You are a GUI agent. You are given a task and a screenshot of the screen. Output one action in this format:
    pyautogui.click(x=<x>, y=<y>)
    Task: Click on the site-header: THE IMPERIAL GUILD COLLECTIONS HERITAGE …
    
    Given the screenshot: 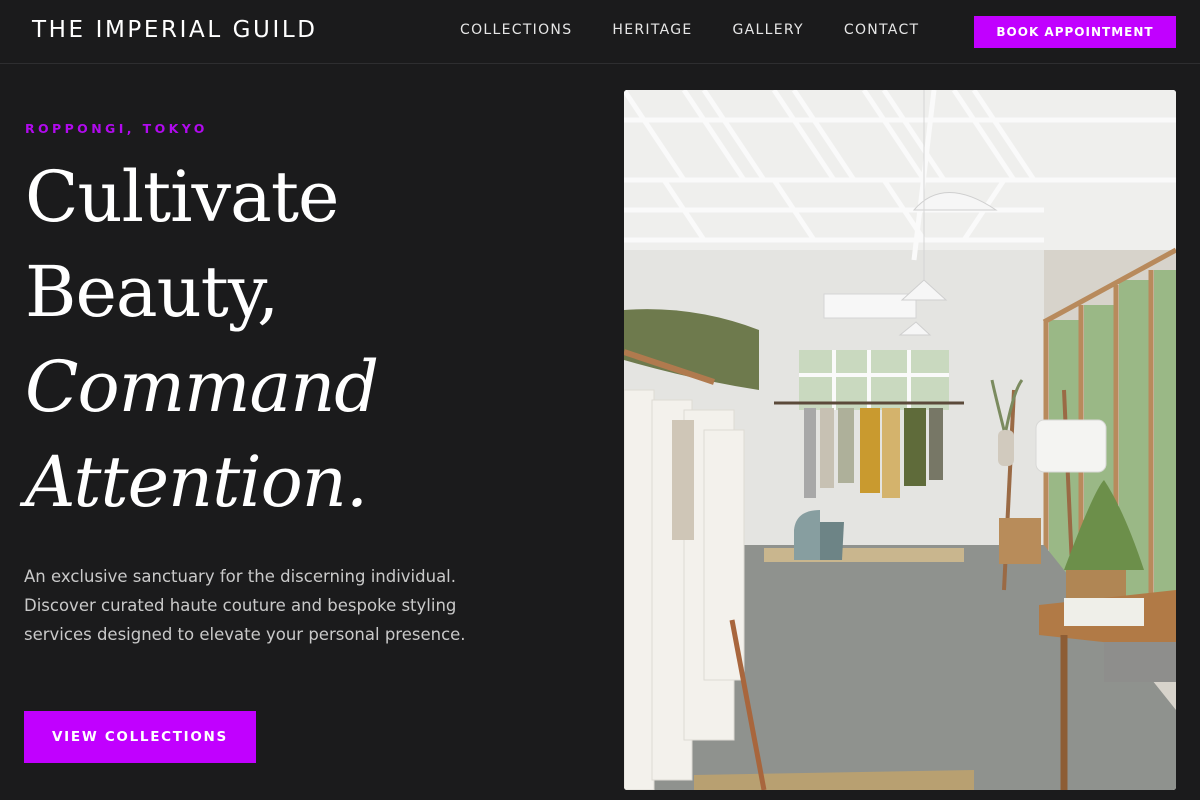 What is the action you would take?
    pyautogui.click(x=600, y=32)
    